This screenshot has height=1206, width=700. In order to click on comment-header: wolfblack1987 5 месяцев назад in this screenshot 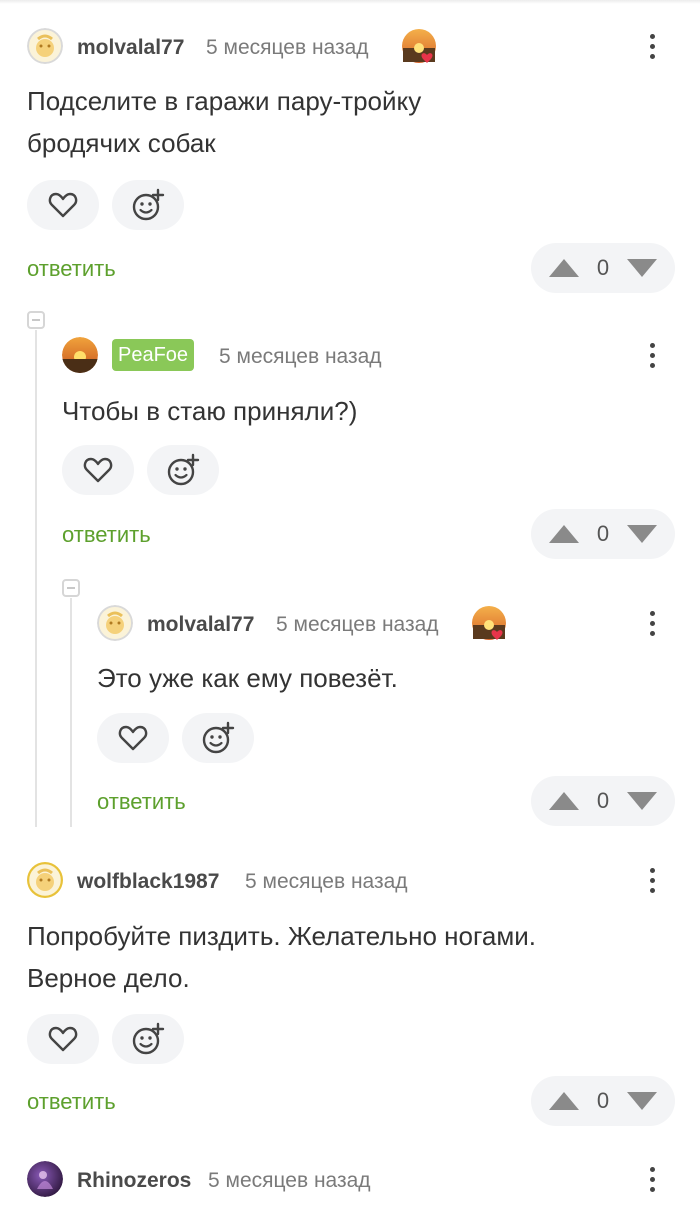, I will do `click(350, 882)`.